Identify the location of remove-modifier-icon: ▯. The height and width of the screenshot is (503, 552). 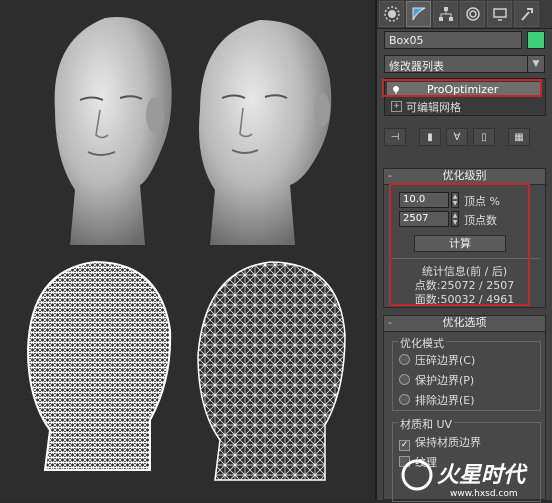
(484, 137).